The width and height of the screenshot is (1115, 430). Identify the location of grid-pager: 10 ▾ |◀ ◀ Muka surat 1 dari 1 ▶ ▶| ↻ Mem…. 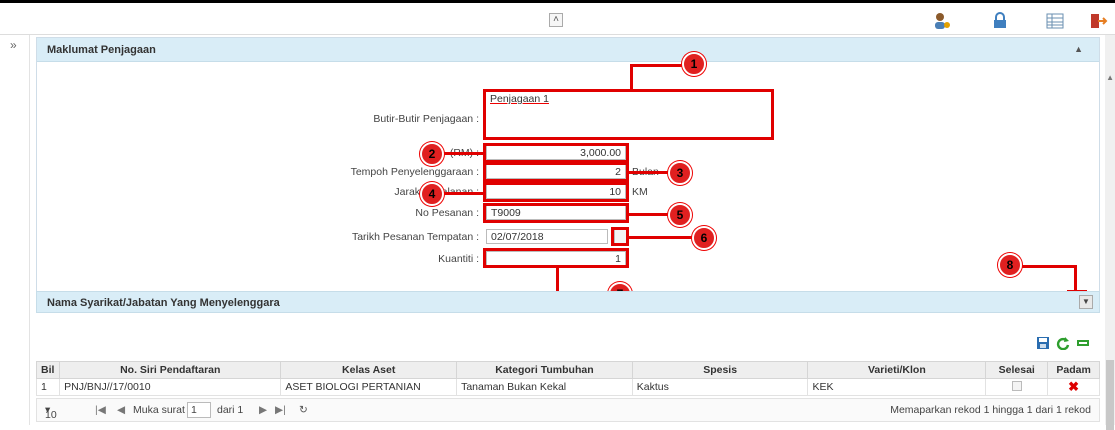
(568, 410).